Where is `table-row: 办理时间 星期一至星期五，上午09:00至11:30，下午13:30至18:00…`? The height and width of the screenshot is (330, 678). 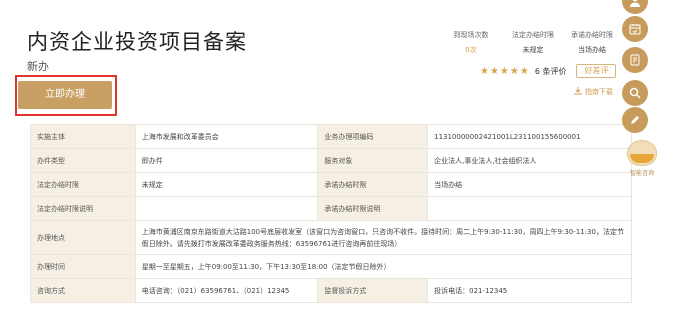 table-row: 办理时间 星期一至星期五，上午09:00至11:30，下午13:30至18:00… is located at coordinates (331, 266).